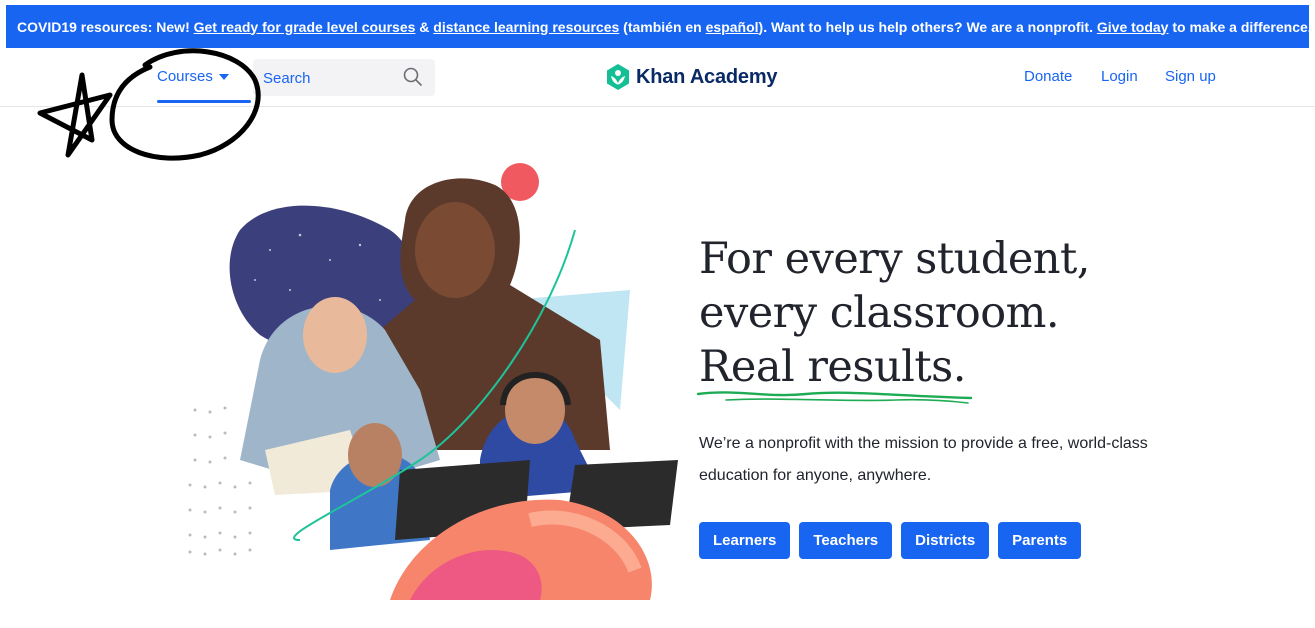 This screenshot has width=1315, height=628. What do you see at coordinates (1040, 540) in the screenshot?
I see `parents-button: Parents` at bounding box center [1040, 540].